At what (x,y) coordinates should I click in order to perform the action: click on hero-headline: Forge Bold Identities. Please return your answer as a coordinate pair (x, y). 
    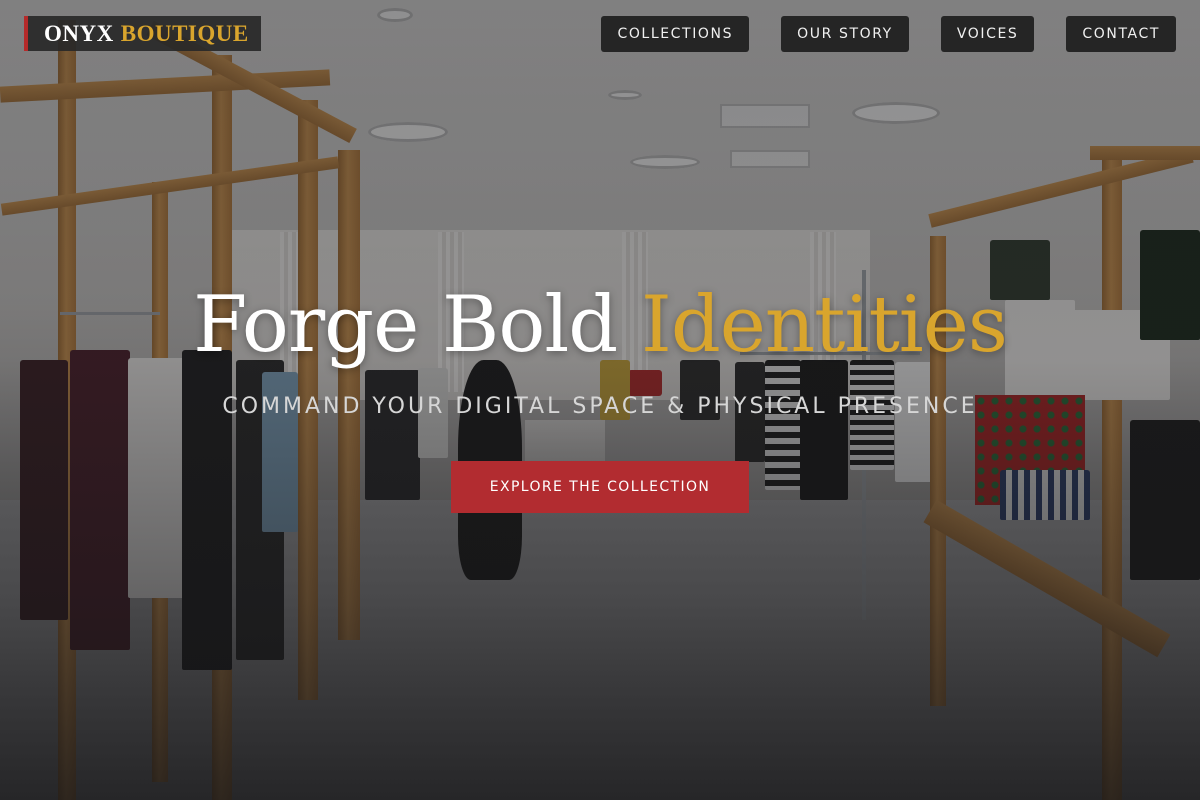
    Looking at the image, I should click on (600, 325).